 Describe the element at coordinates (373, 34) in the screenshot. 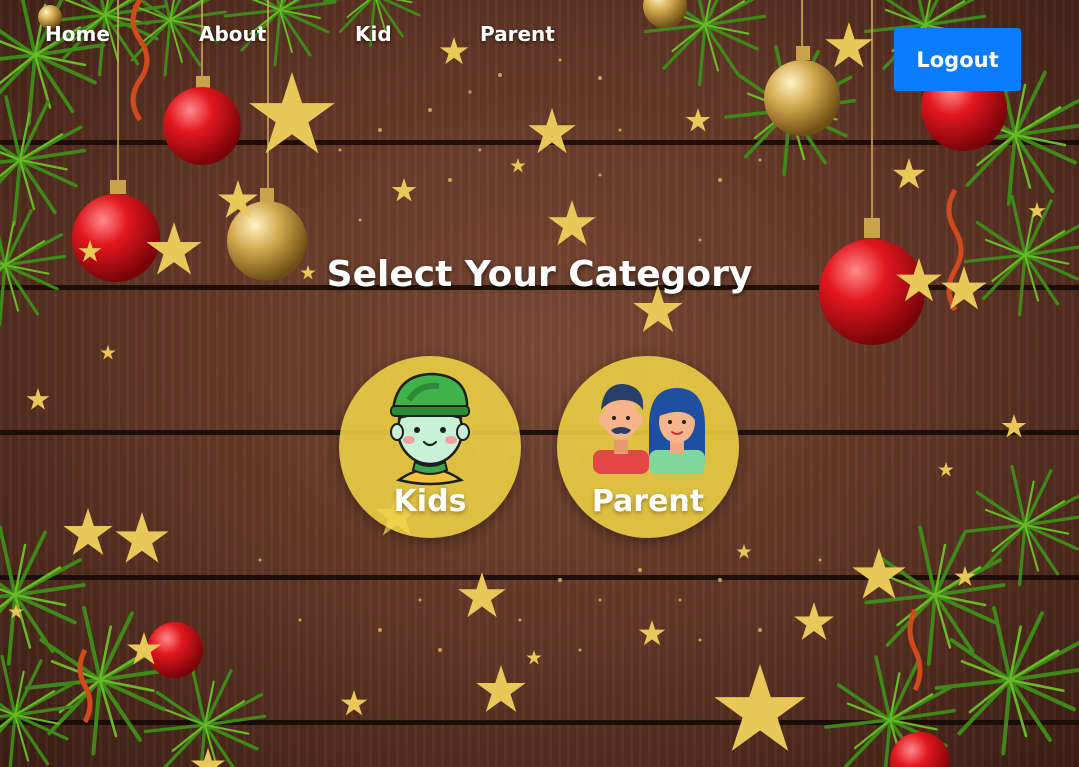

I see `nav-link-kid: Kid` at that location.